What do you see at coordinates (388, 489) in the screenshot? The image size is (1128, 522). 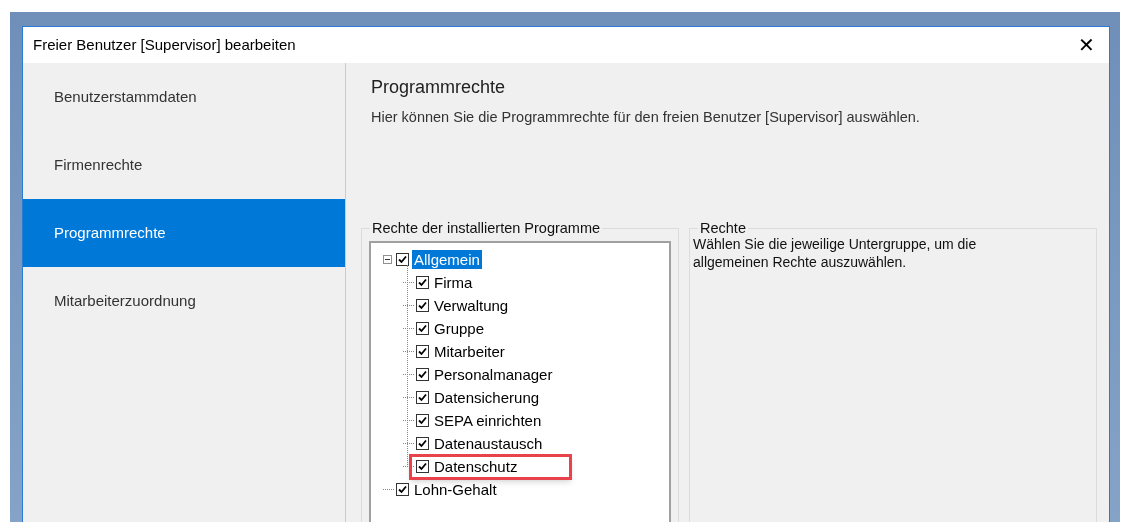 I see `tree-line` at bounding box center [388, 489].